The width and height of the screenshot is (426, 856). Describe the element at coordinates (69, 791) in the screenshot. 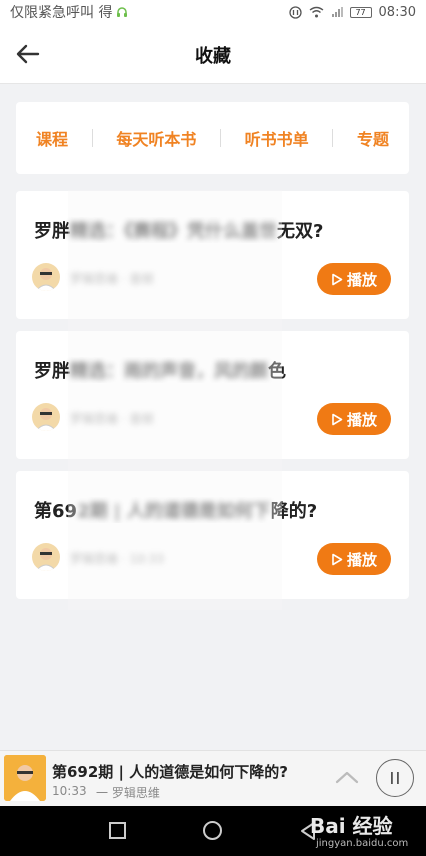

I see `player-duration: 10:33` at that location.